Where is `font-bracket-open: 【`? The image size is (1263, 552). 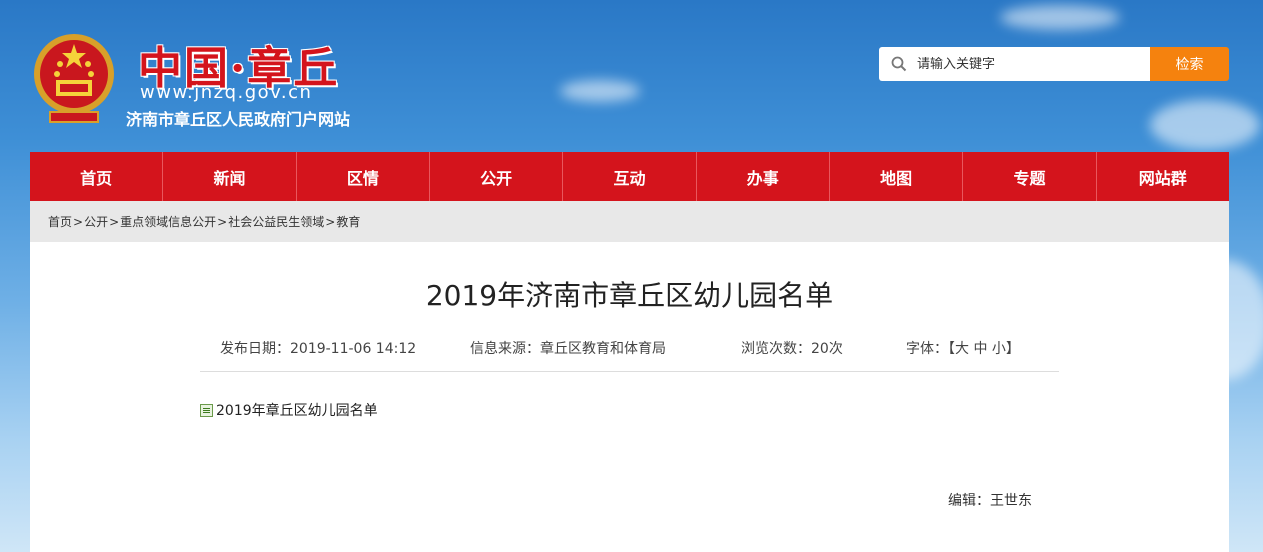
font-bracket-open: 【 is located at coordinates (951, 349).